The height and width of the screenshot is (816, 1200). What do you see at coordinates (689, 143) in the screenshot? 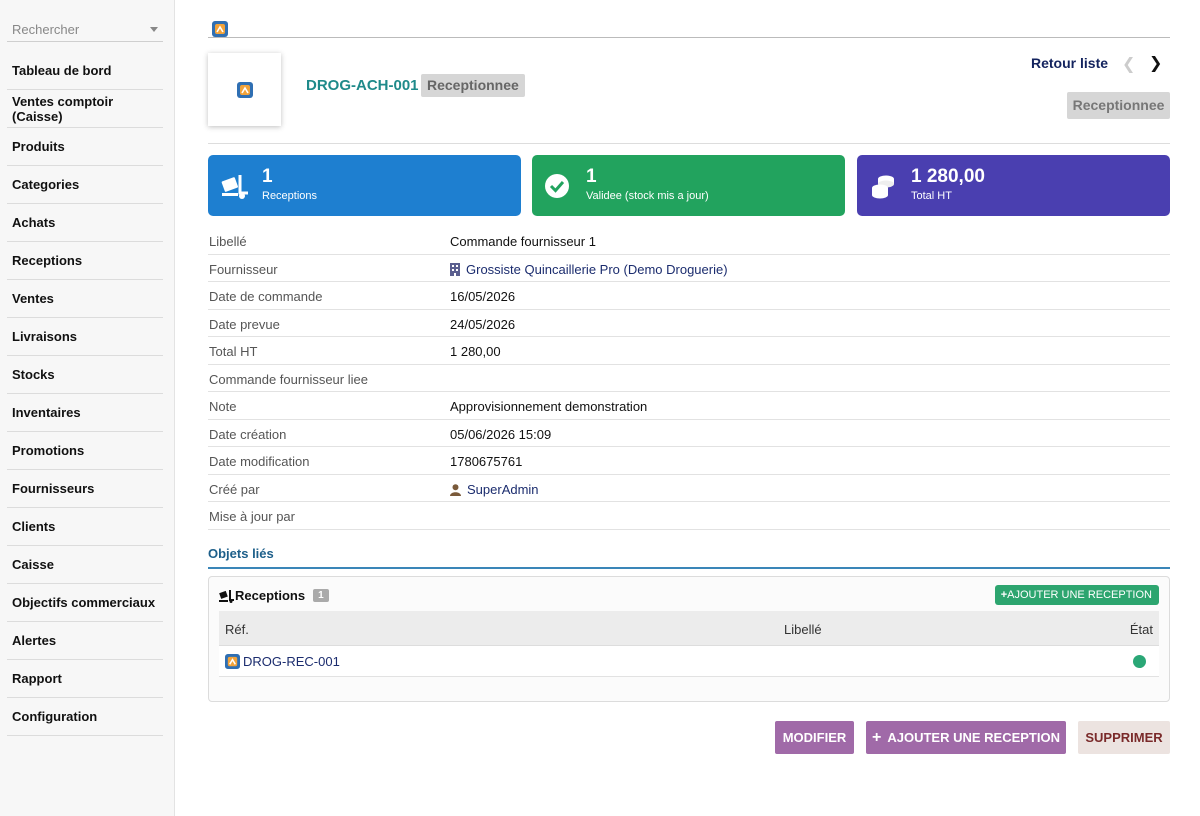
I see `section-divider` at bounding box center [689, 143].